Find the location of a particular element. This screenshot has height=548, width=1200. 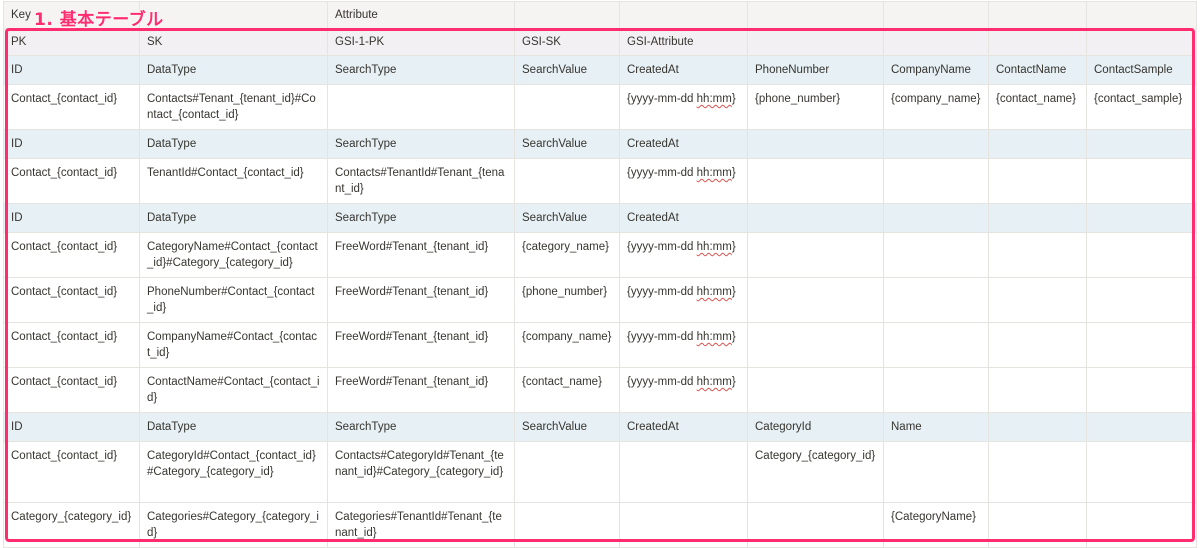

table-cell: {category_name} is located at coordinates (567, 255).